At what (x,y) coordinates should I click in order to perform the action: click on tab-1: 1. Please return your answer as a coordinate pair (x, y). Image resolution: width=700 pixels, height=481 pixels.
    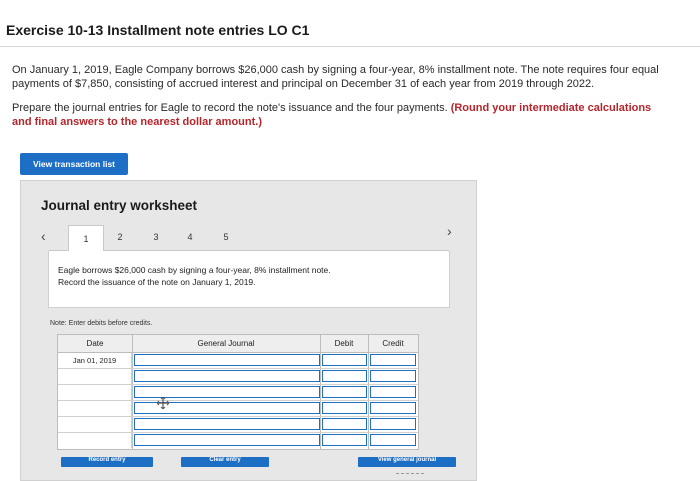
    Looking at the image, I should click on (86, 238).